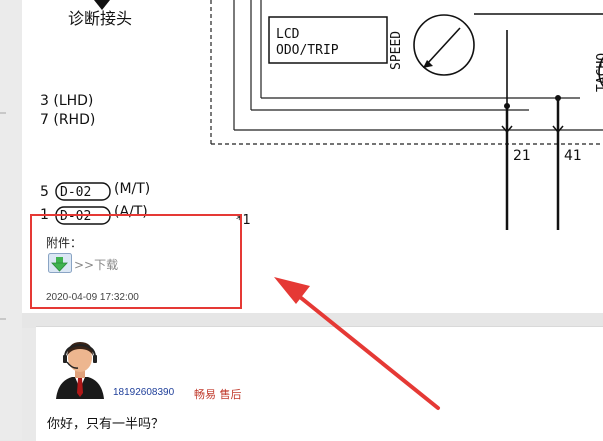 Image resolution: width=603 pixels, height=441 pixels. What do you see at coordinates (522, 156) in the screenshot?
I see `wire-21-label: 21` at bounding box center [522, 156].